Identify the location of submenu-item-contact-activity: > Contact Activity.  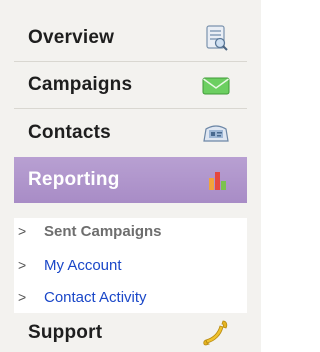
(130, 297).